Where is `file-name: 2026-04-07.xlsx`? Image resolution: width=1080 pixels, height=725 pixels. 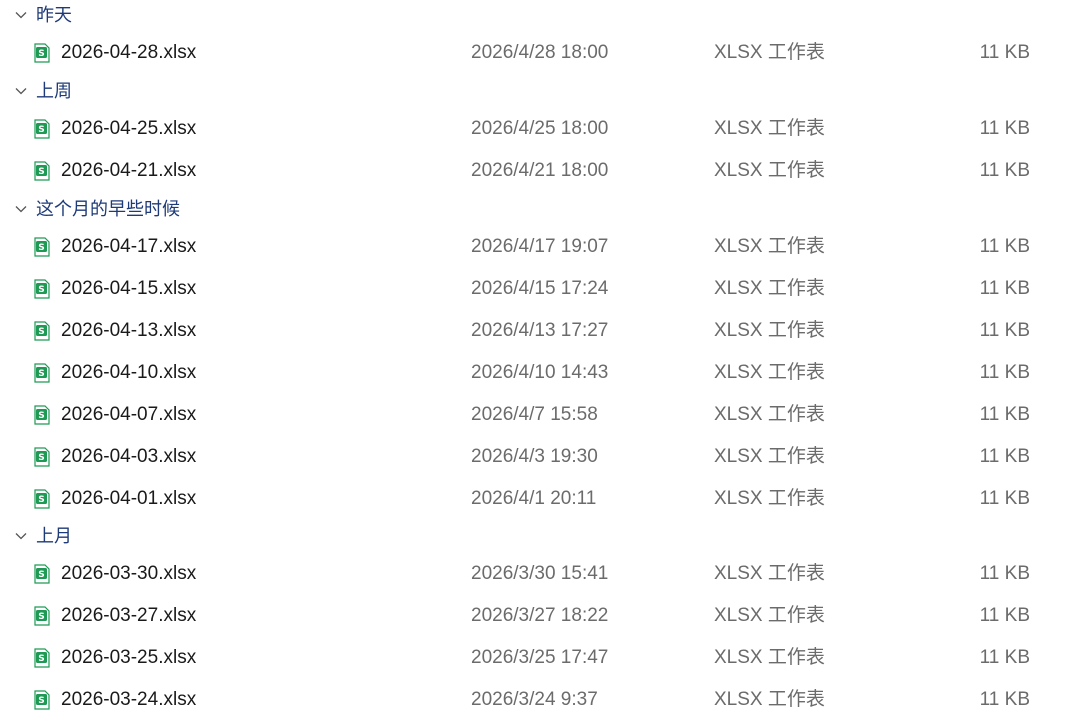
file-name: 2026-04-07.xlsx is located at coordinates (128, 415).